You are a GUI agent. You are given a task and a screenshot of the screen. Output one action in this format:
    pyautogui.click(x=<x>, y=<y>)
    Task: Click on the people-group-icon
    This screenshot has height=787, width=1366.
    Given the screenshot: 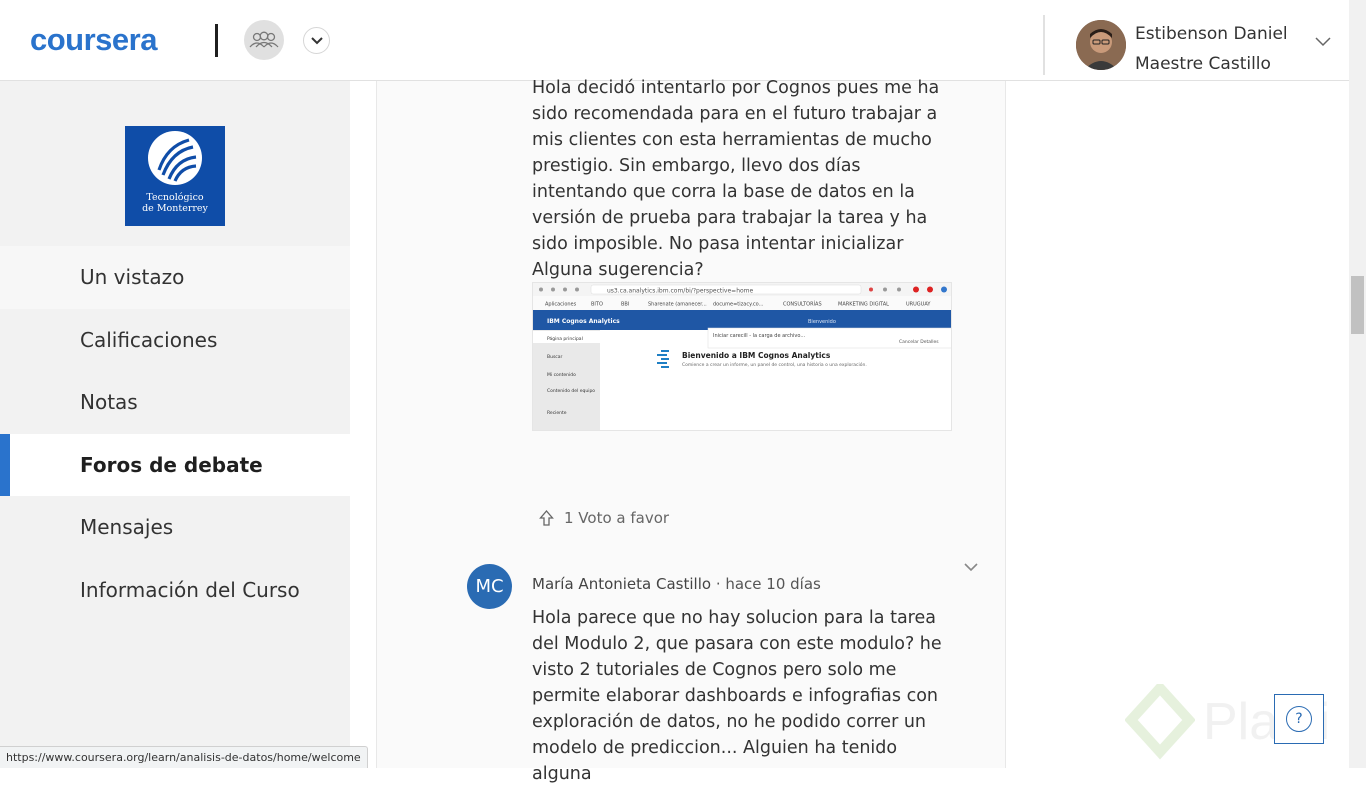 What is the action you would take?
    pyautogui.click(x=264, y=39)
    